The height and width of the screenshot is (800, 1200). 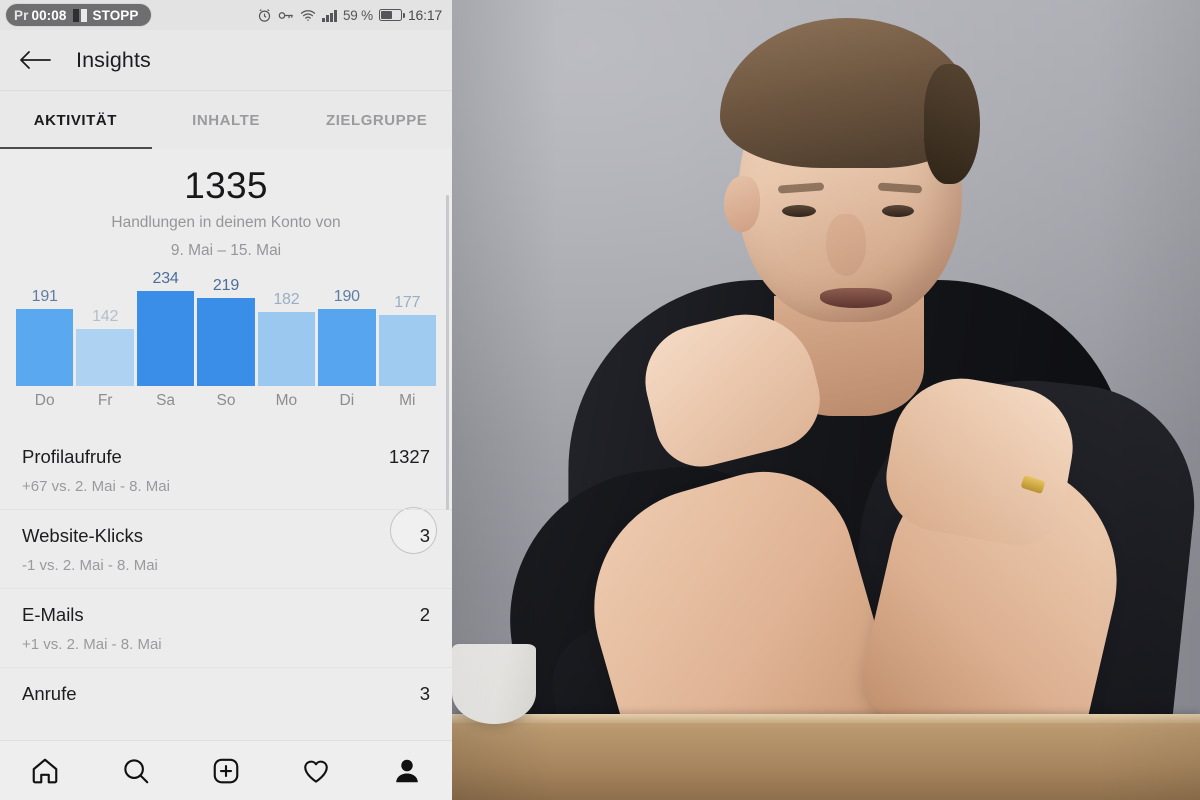 What do you see at coordinates (898, 211) in the screenshot?
I see `person-right-eye` at bounding box center [898, 211].